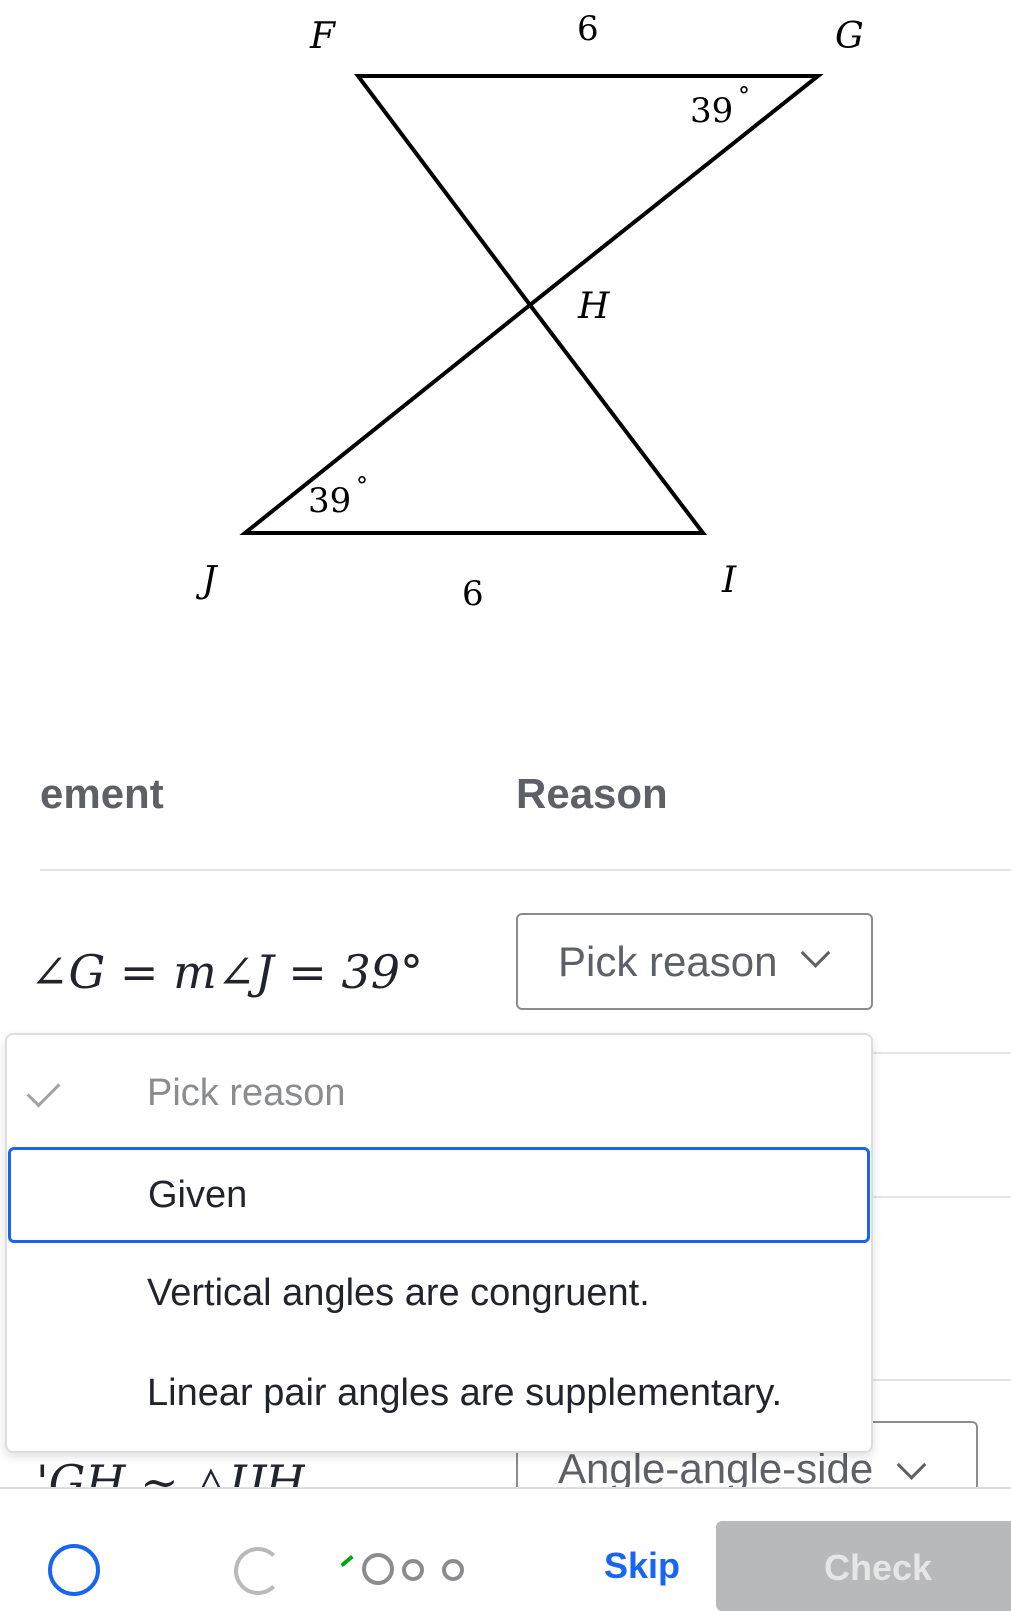 This screenshot has height=1611, width=1011. Describe the element at coordinates (329, 501) in the screenshot. I see `angle-j-label: 39` at that location.